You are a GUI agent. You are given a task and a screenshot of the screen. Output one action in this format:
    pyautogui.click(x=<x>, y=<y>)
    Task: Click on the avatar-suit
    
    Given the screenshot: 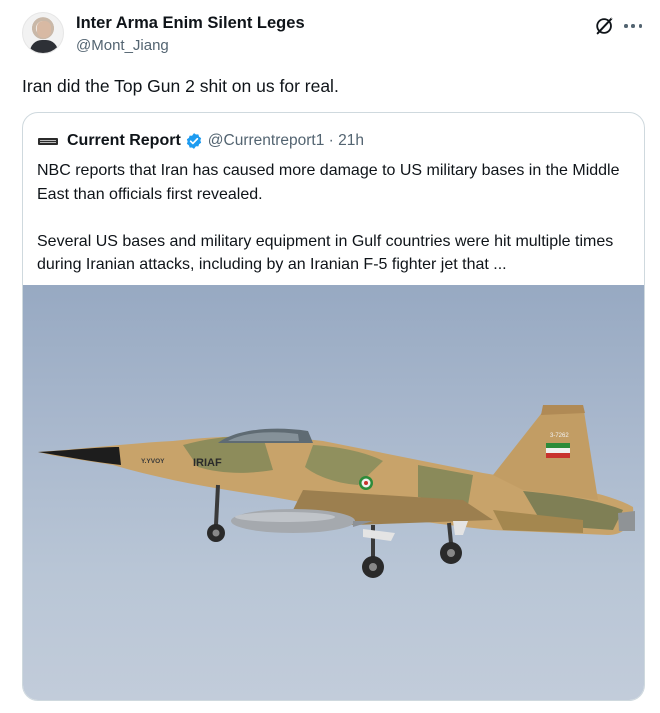 What is the action you would take?
    pyautogui.click(x=44, y=46)
    